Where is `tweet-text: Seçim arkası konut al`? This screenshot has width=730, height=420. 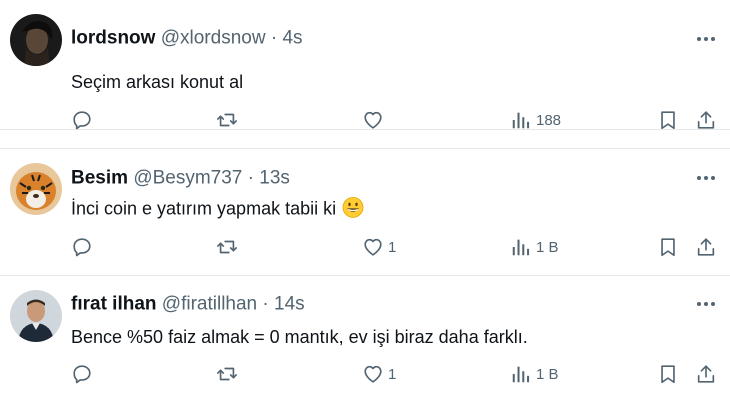
tweet-text: Seçim arkası konut al is located at coordinates (157, 82).